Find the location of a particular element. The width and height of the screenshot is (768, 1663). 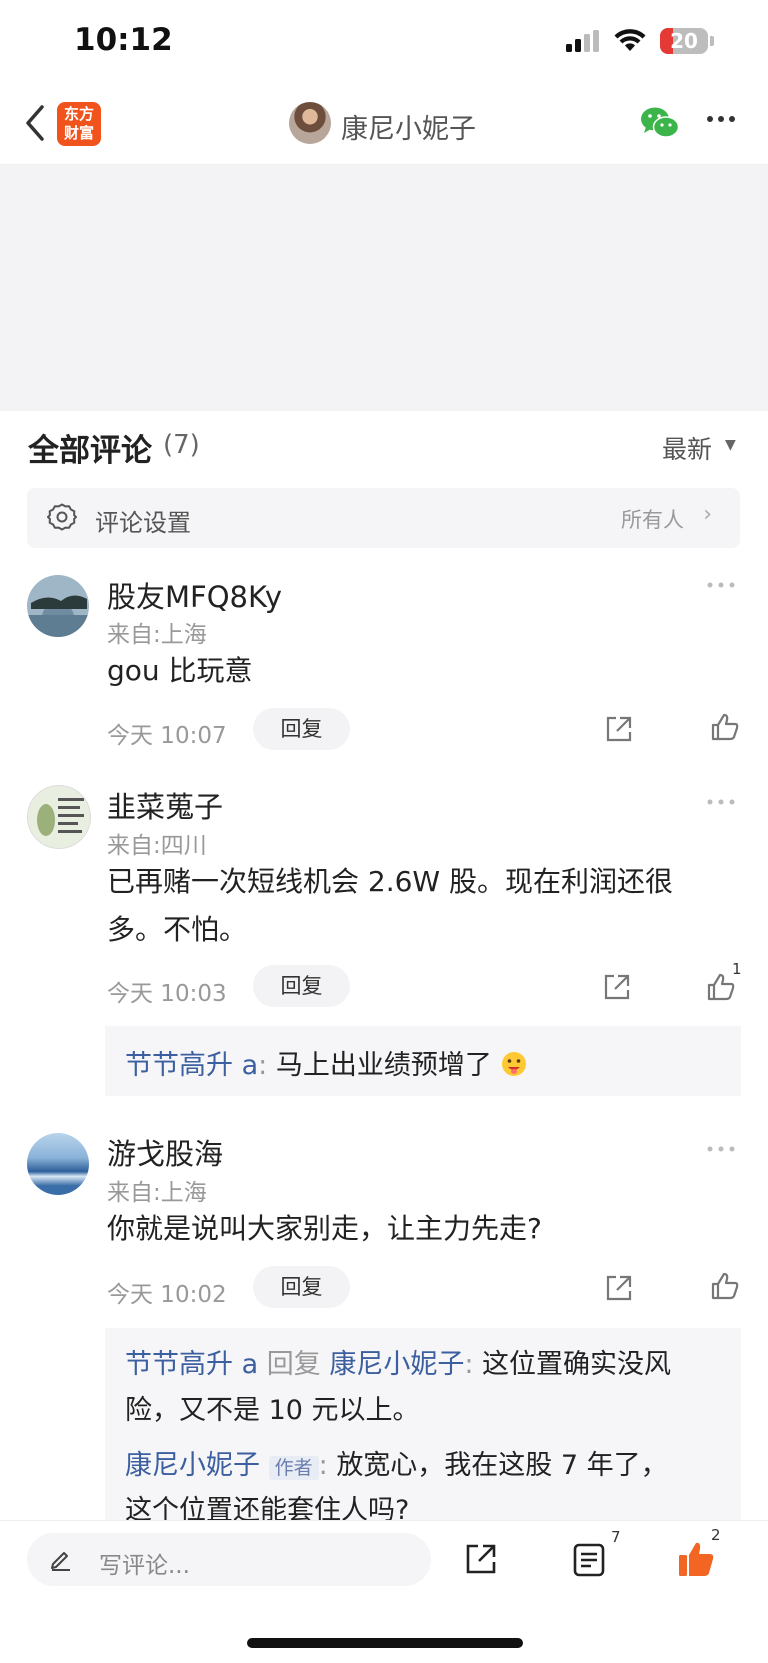

reply-text-line2: 险，又不是 10 元以上。 is located at coordinates (272, 1410).